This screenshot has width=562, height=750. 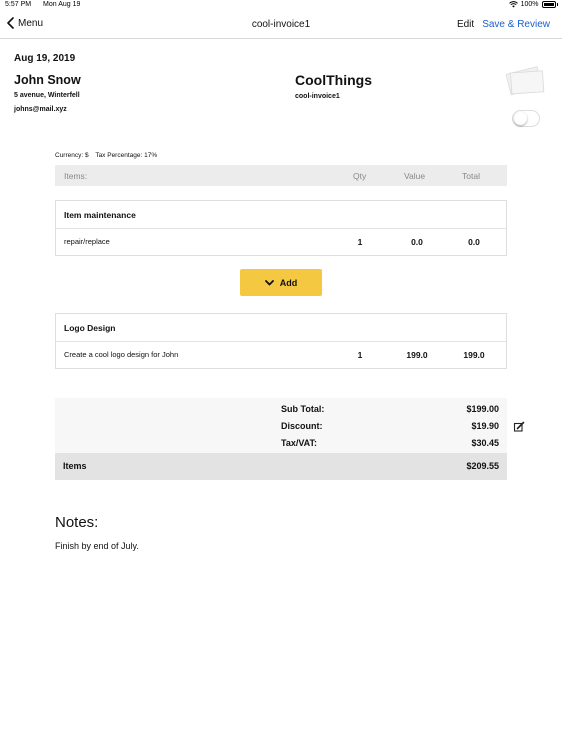 I want to click on subtotal-value: $199.00, so click(x=482, y=409).